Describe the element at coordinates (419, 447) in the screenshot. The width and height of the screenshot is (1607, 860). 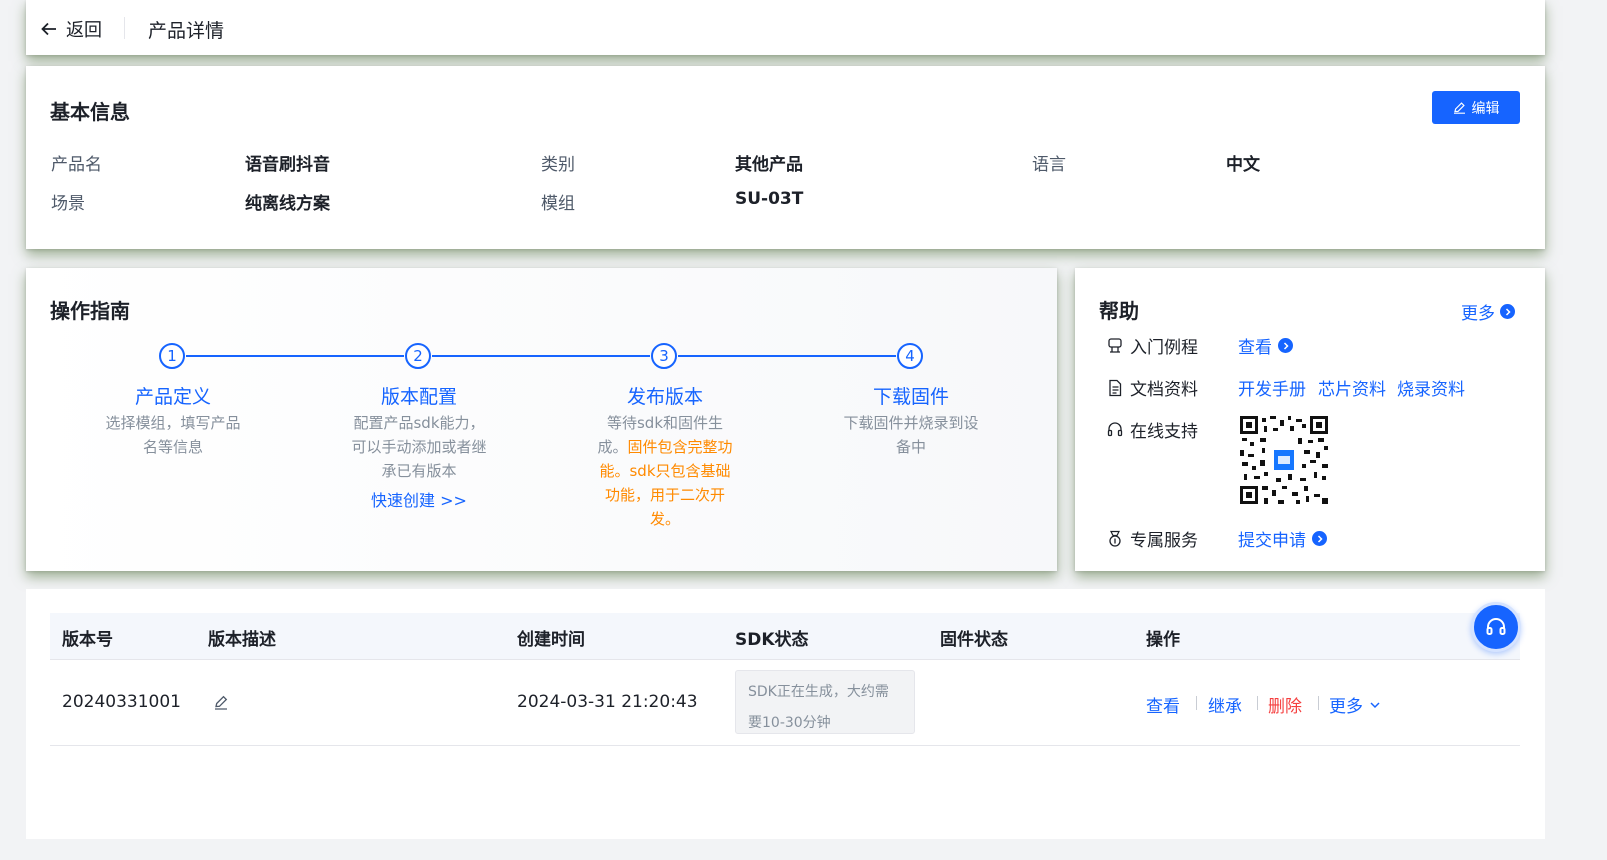
I see `step-2-desc: 配置产品sdk能力， 可以手动添加或者继 承已有版本` at that location.